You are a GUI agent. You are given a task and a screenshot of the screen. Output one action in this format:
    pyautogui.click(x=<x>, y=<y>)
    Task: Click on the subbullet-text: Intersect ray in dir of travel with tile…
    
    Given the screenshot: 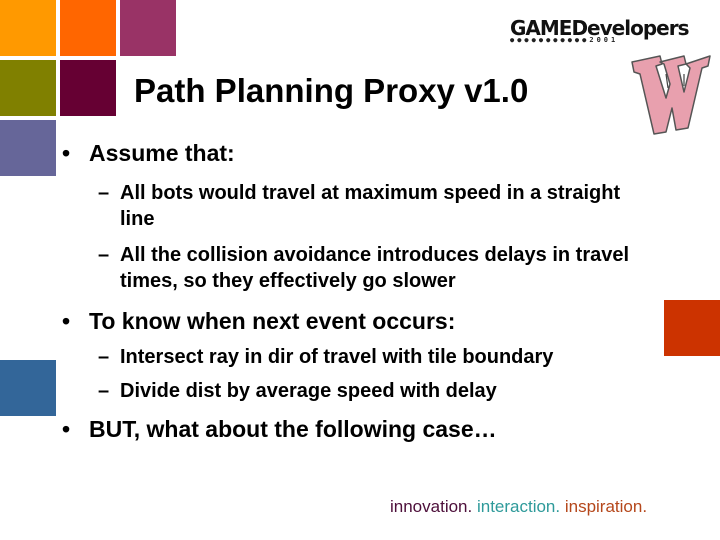 What is the action you would take?
    pyautogui.click(x=337, y=357)
    